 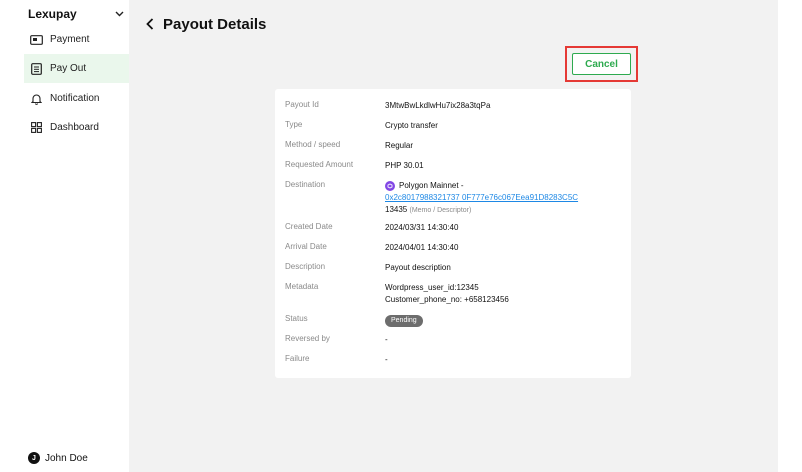 I want to click on brand-name: Lexupay, so click(x=52, y=14).